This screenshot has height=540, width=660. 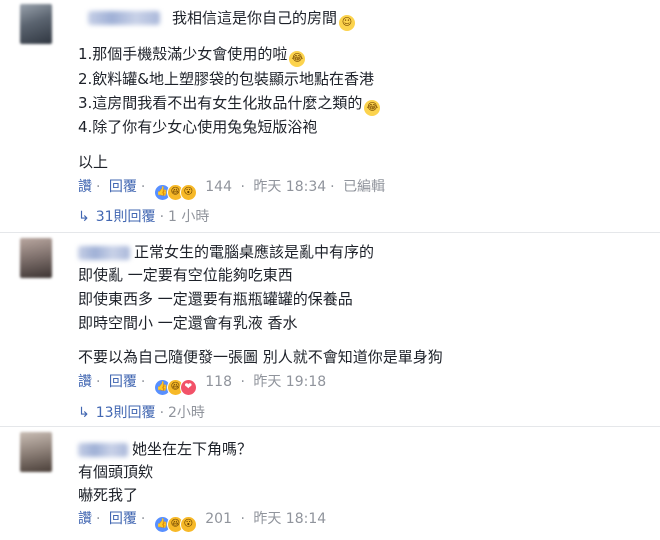 I want to click on comment-line: 即時空間小 一定還會有乳液 香水, so click(x=188, y=323).